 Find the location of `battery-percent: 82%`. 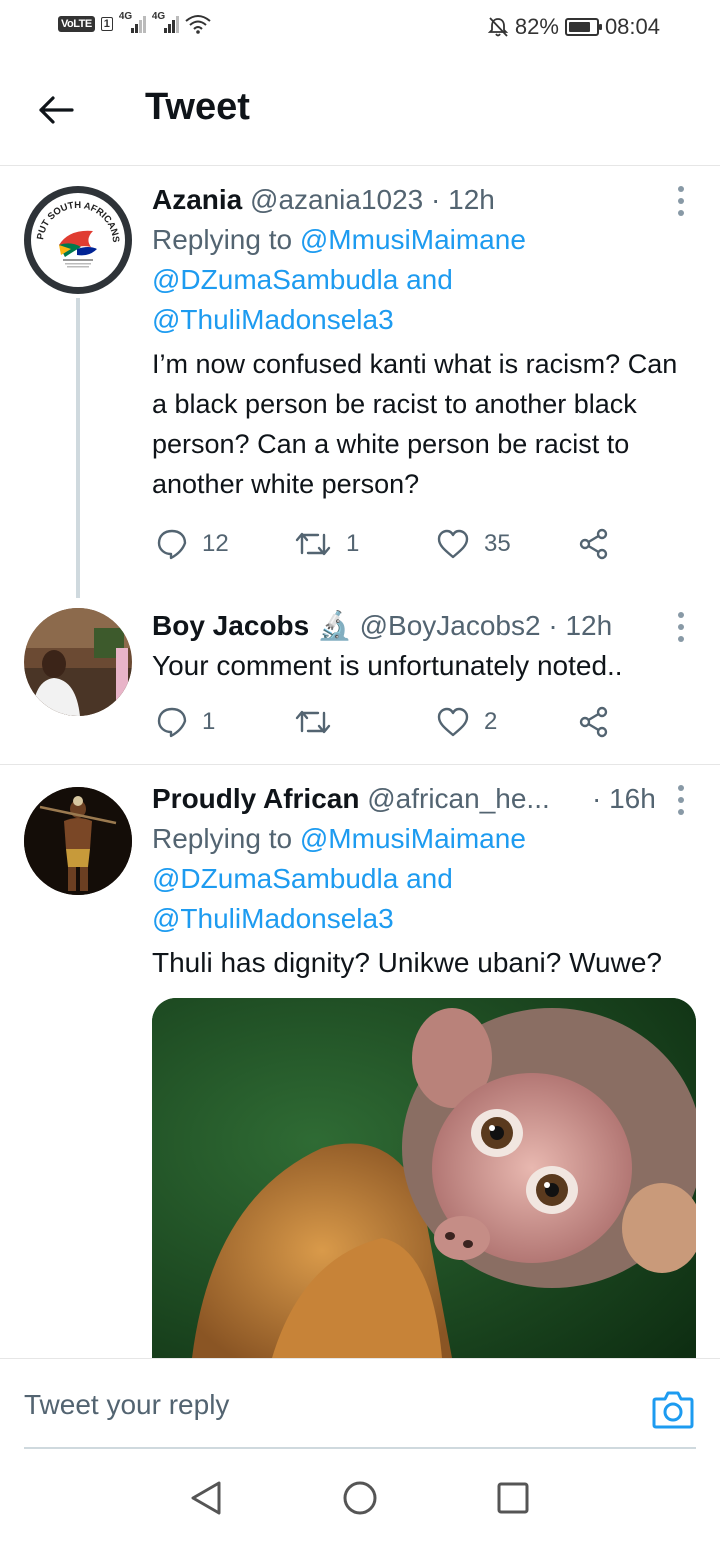

battery-percent: 82% is located at coordinates (536, 26).